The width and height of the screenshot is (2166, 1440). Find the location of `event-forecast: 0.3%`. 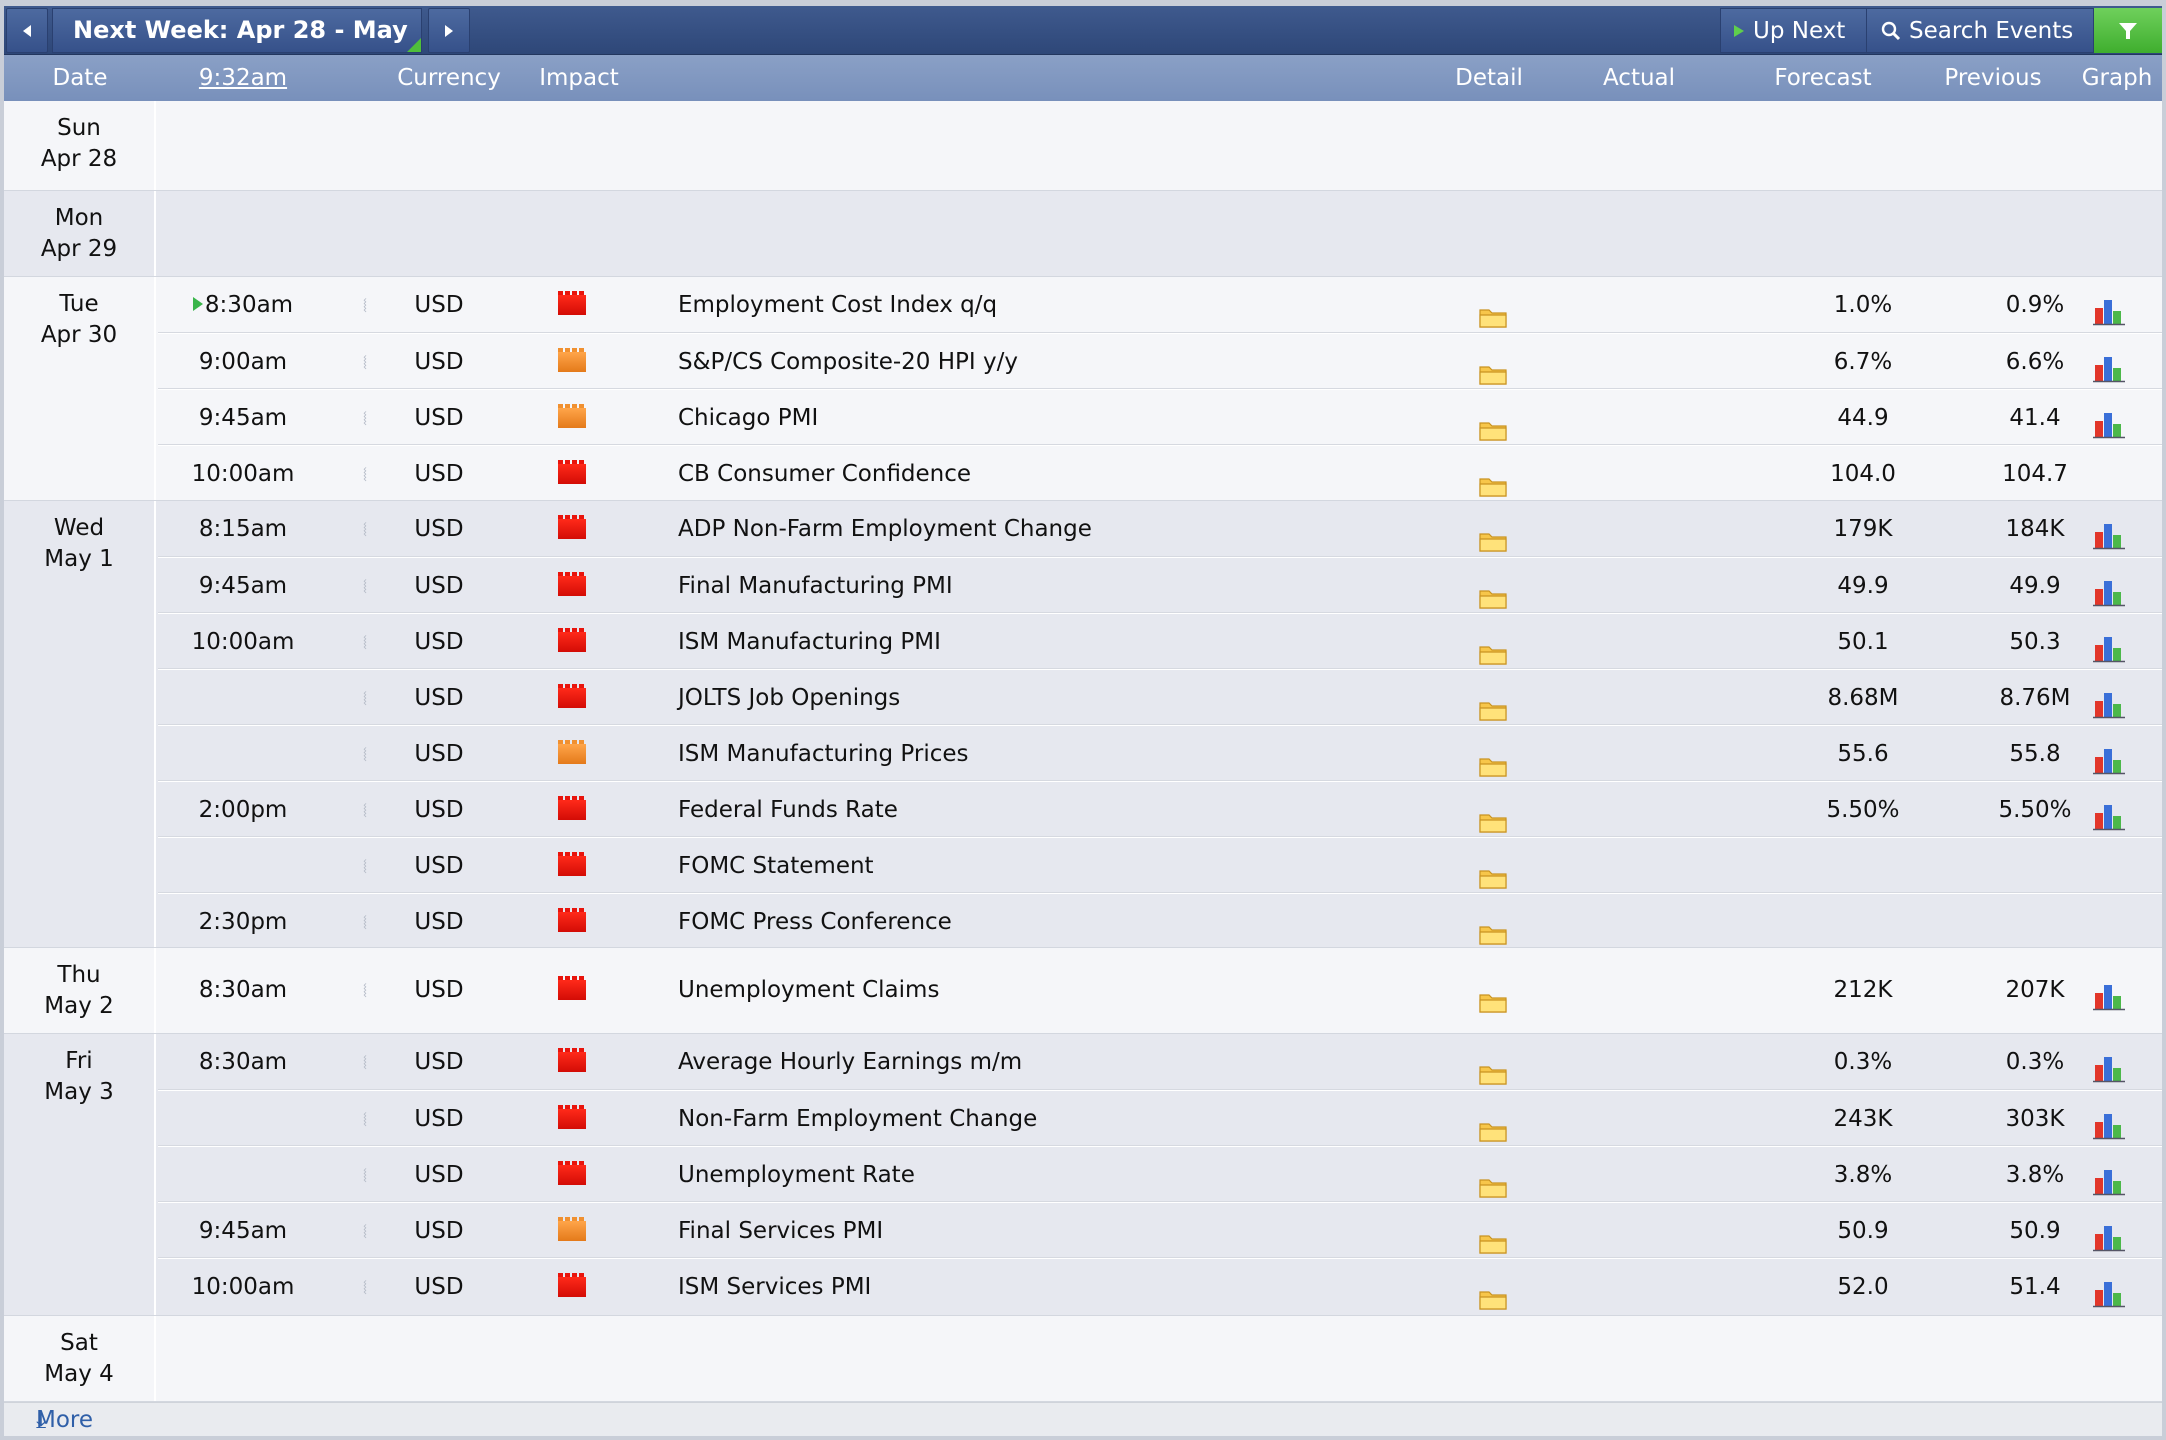

event-forecast: 0.3% is located at coordinates (1863, 1062).